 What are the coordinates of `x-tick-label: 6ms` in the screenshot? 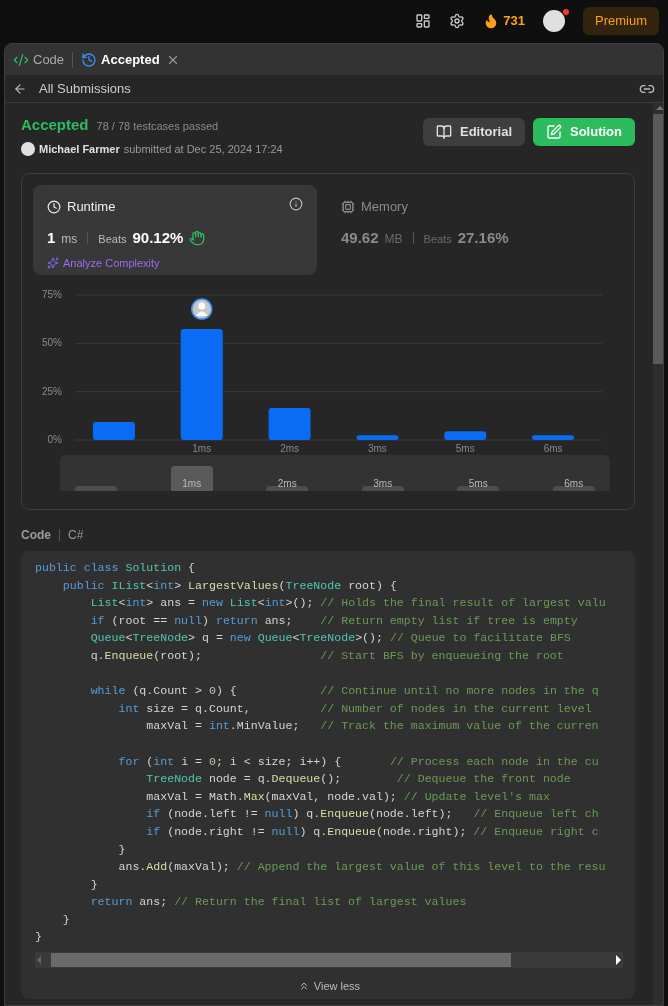 It's located at (553, 448).